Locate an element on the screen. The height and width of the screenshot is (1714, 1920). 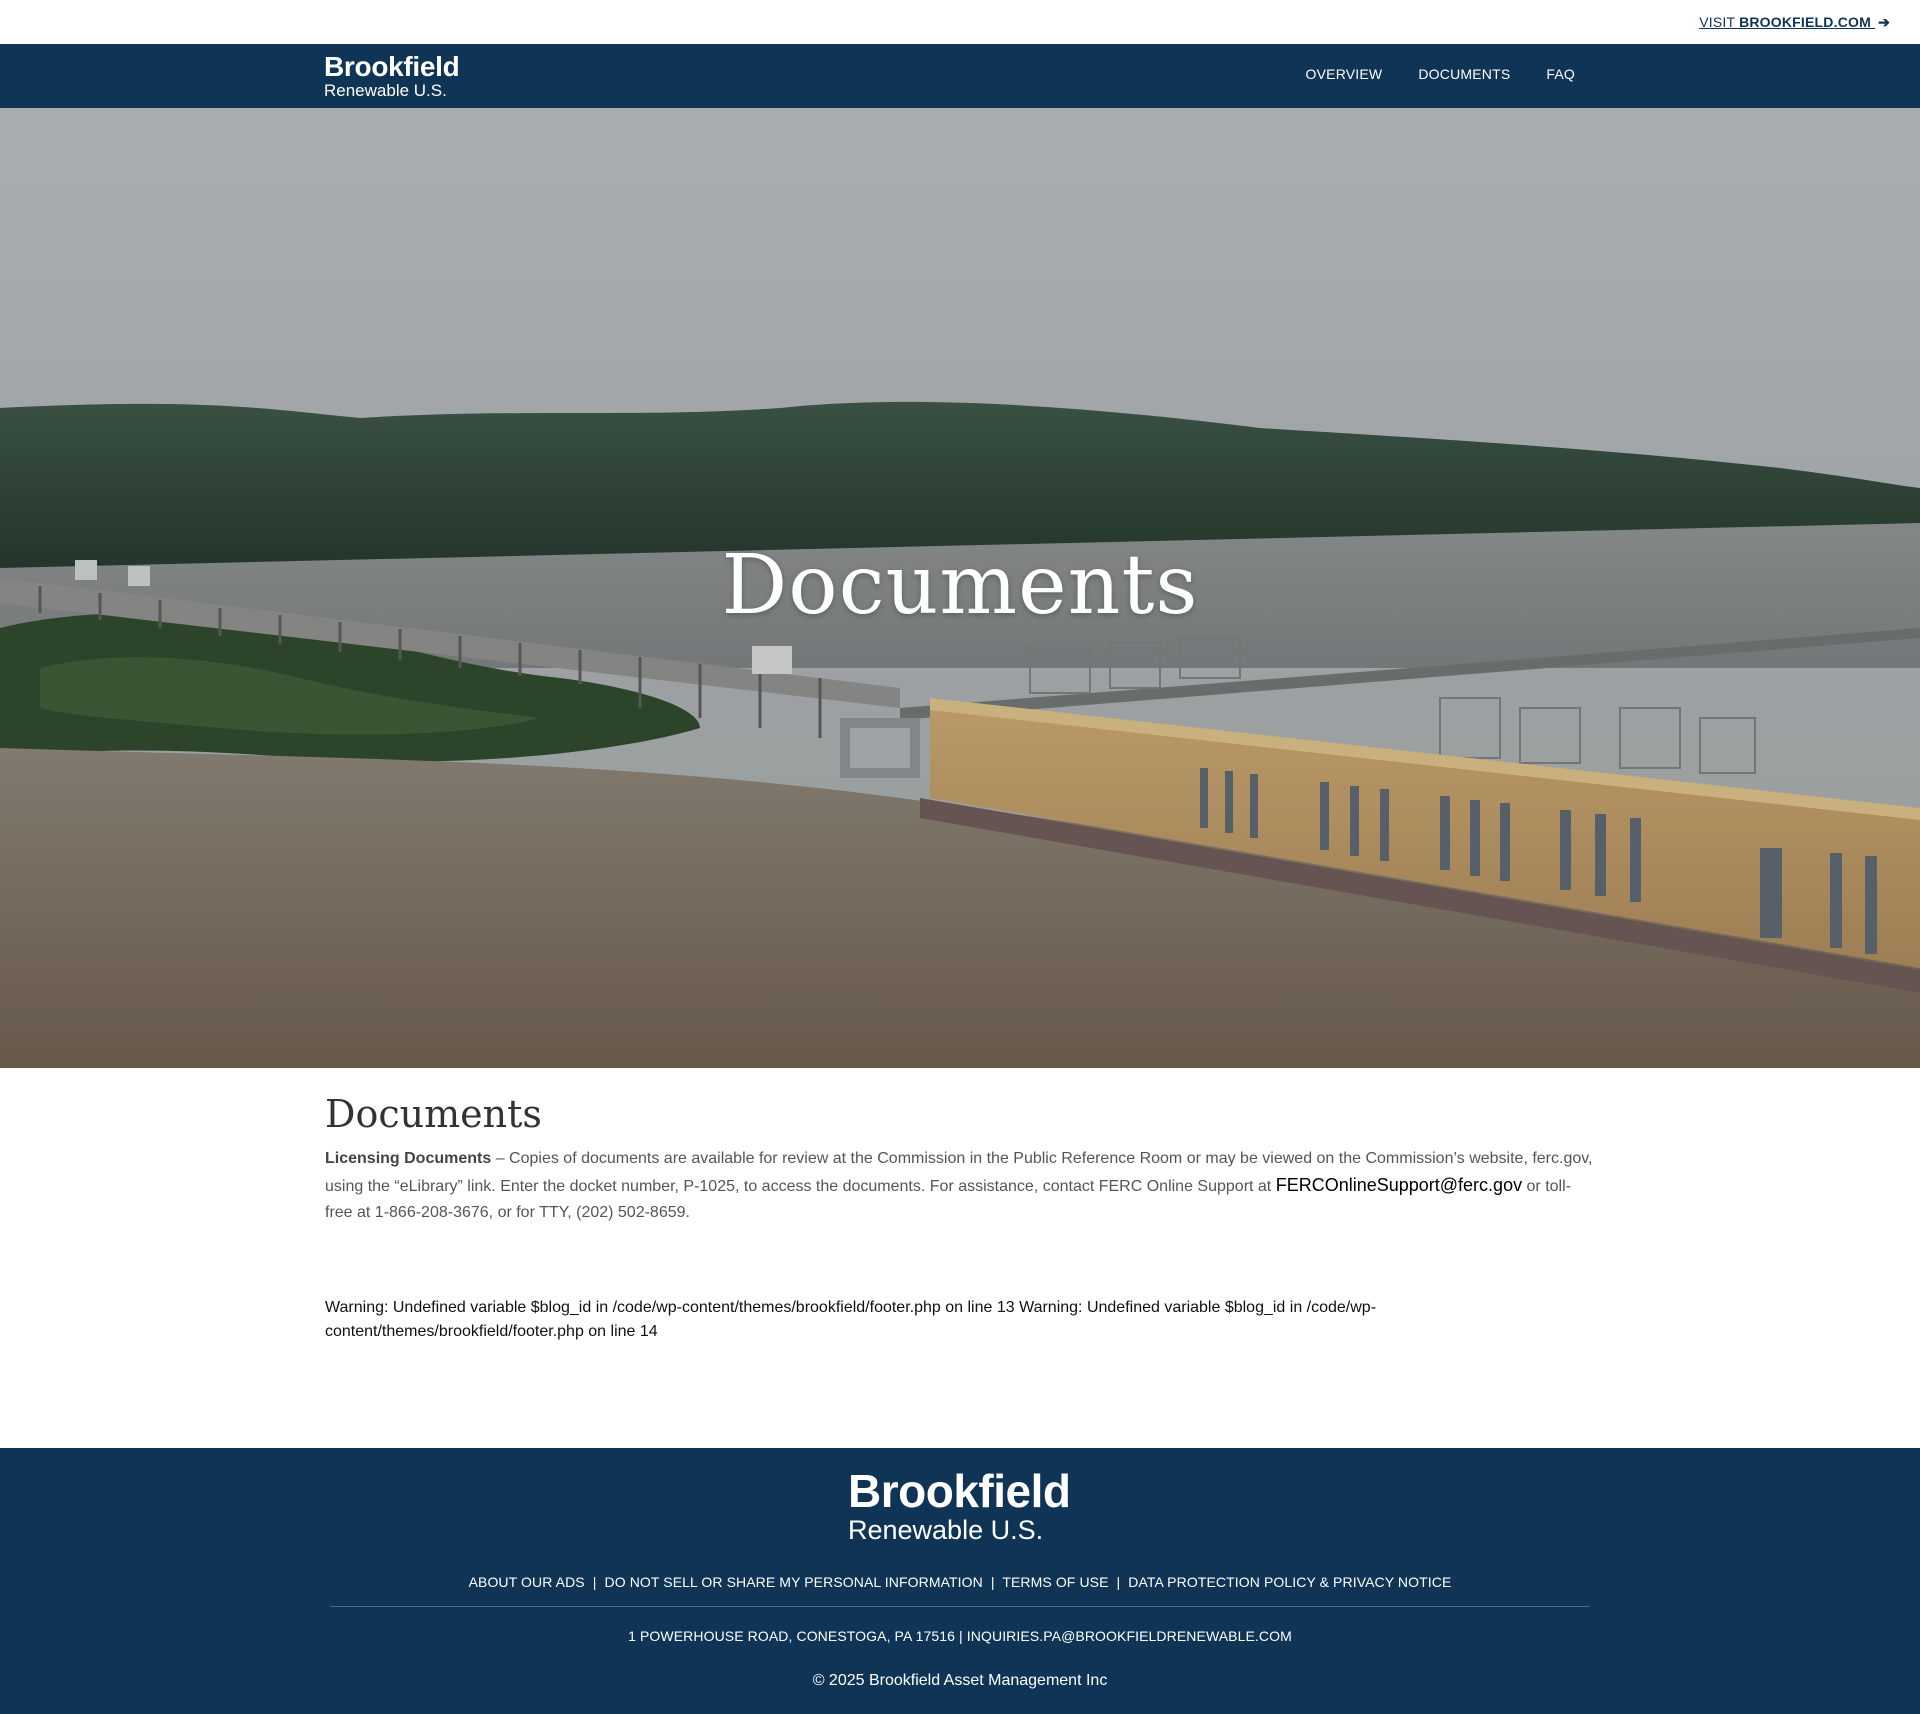
footer-brand-subname: Renewable U.S. is located at coordinates (946, 1530).